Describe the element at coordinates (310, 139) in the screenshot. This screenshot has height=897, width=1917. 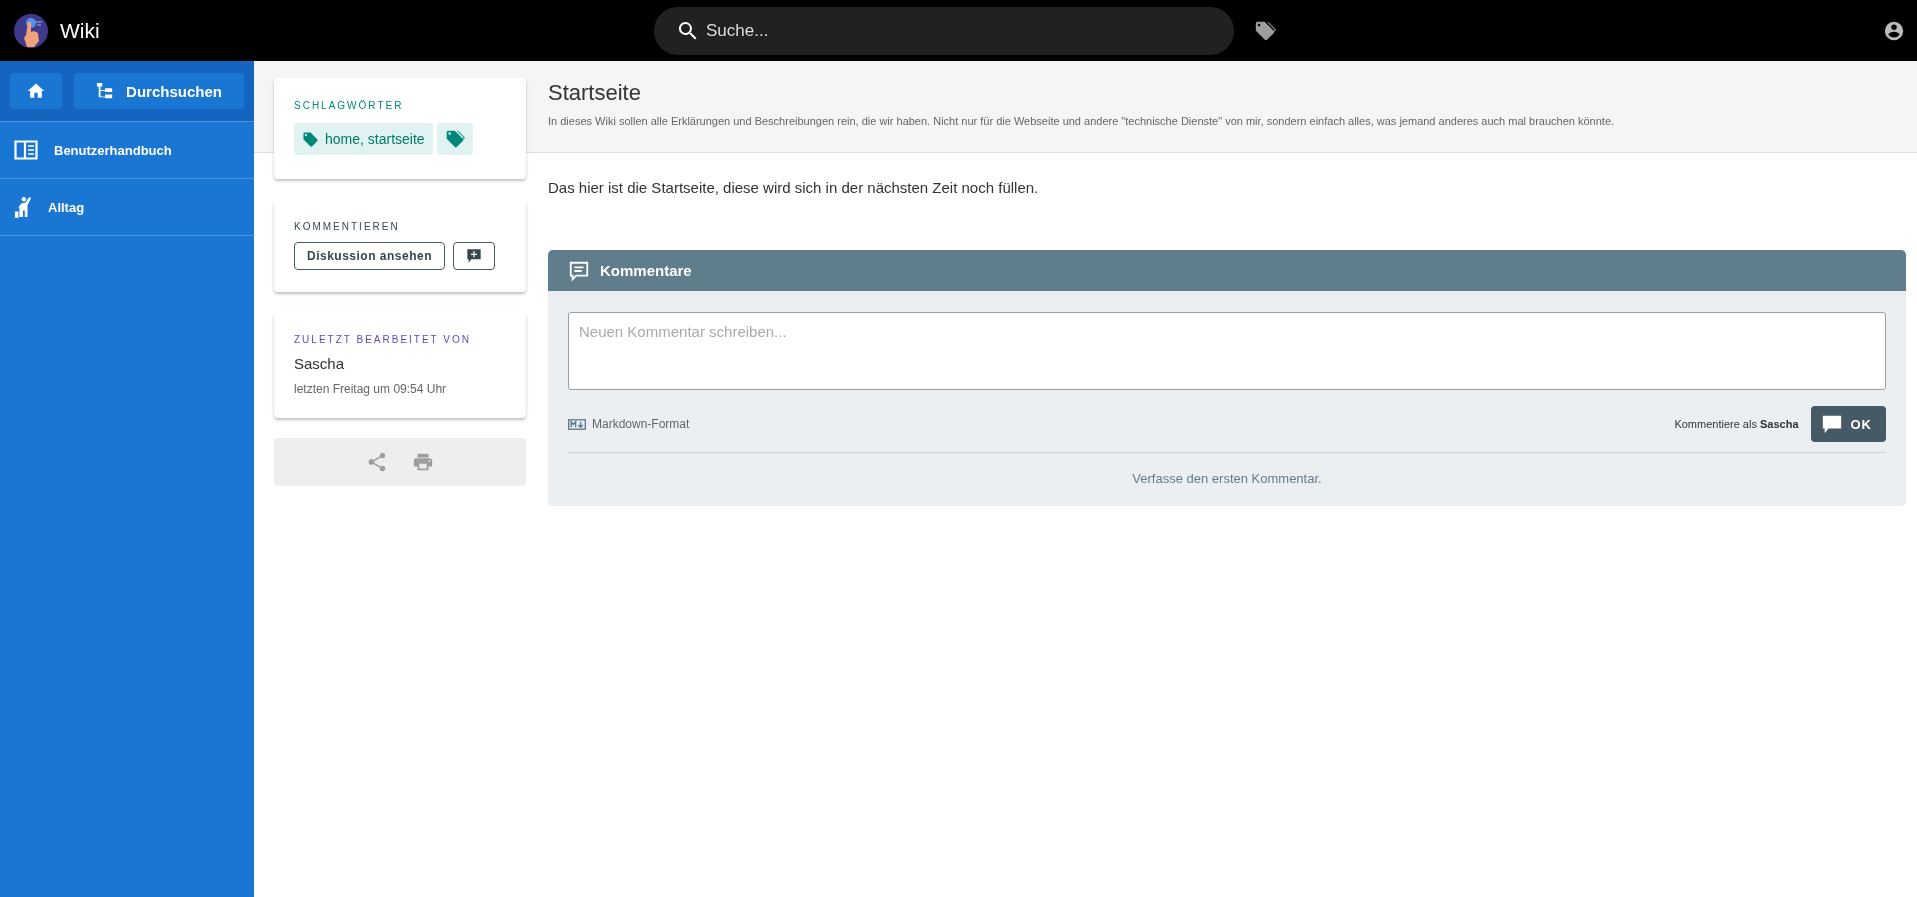
I see `tag-icon` at that location.